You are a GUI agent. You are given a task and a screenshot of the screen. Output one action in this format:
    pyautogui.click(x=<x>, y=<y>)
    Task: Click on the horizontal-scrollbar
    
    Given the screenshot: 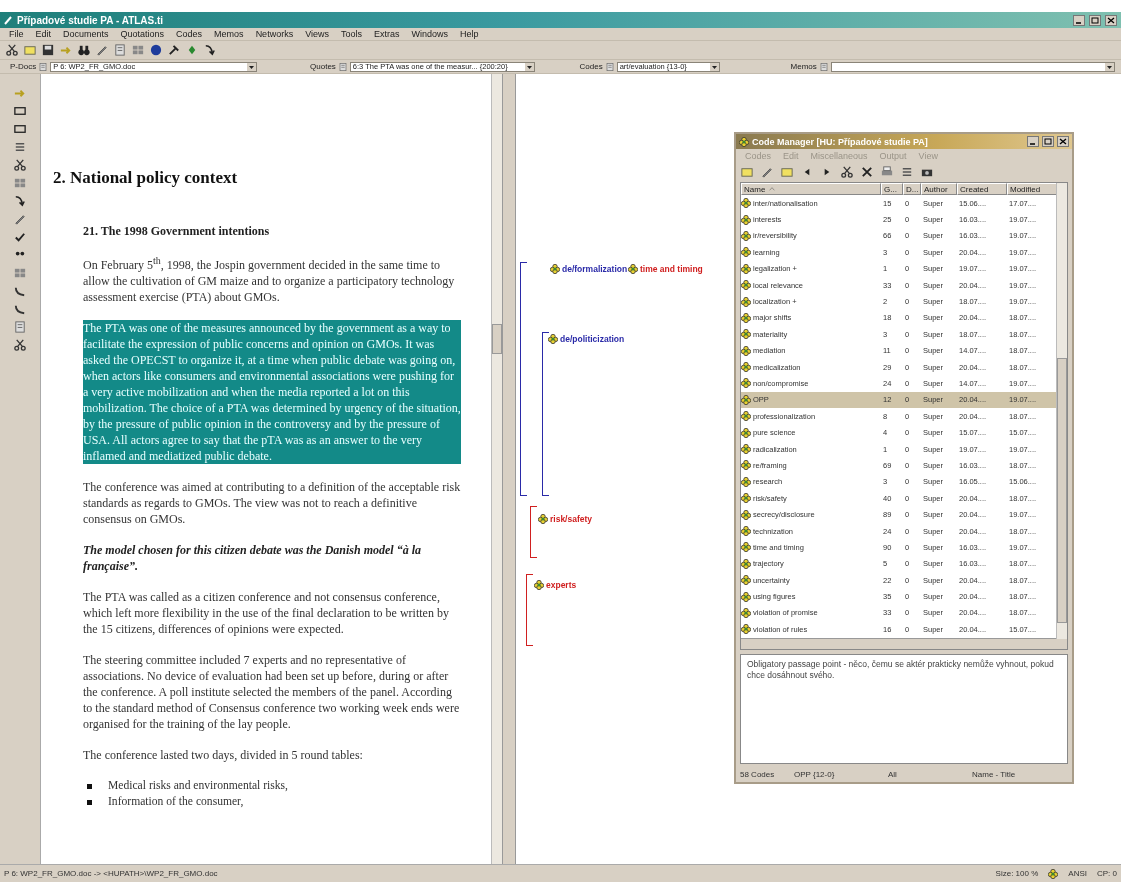 What is the action you would take?
    pyautogui.click(x=904, y=643)
    